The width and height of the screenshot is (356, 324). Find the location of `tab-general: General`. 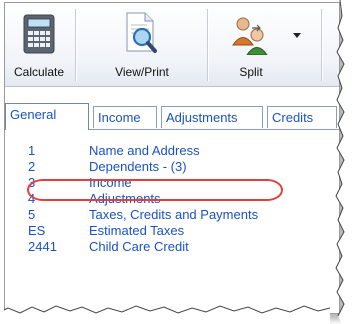

tab-general: General is located at coordinates (47, 116).